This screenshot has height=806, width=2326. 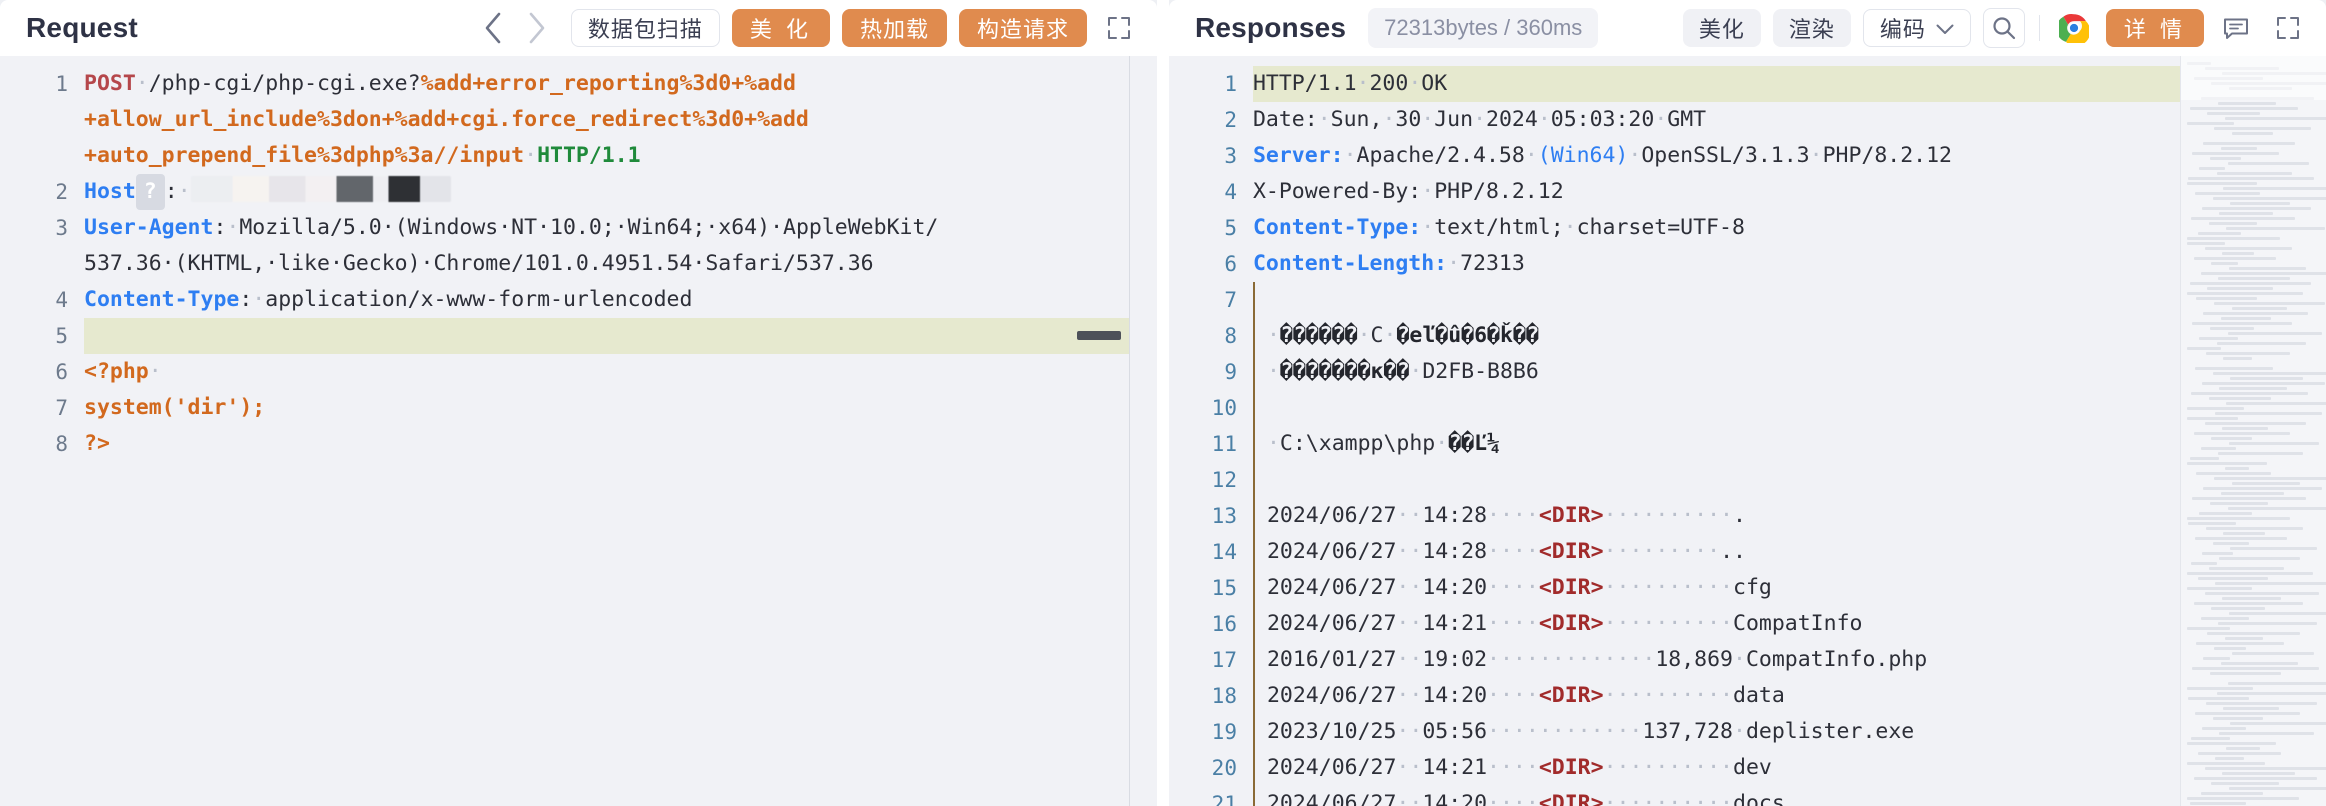 What do you see at coordinates (97, 443) in the screenshot?
I see `code-token: ?>` at bounding box center [97, 443].